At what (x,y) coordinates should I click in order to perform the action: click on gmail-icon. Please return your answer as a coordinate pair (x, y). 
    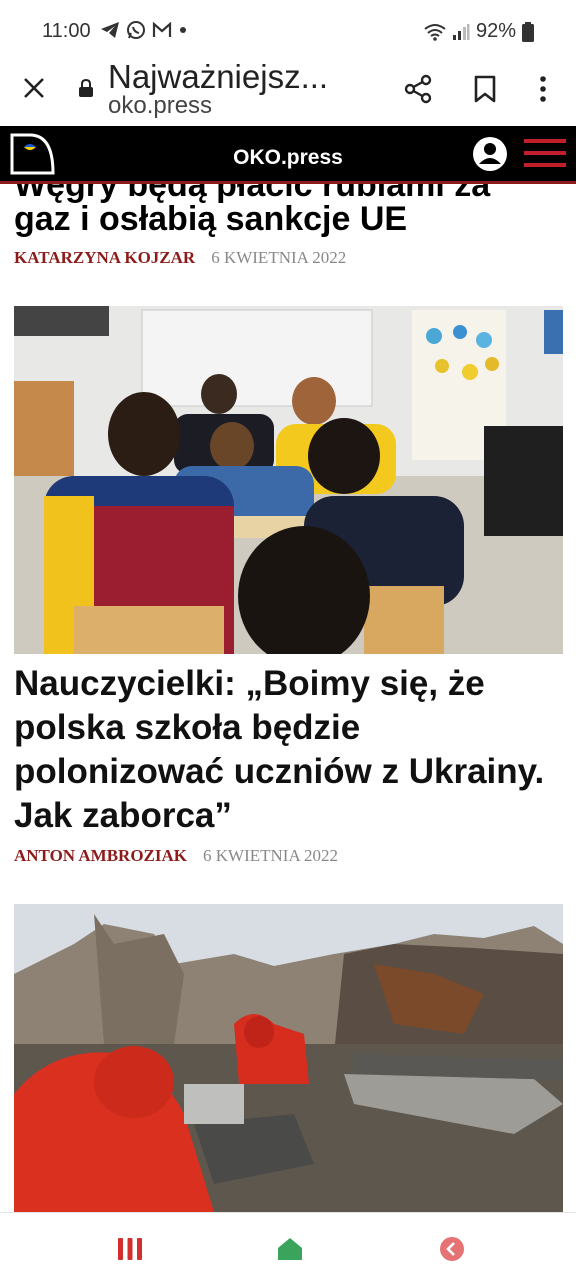
    Looking at the image, I should click on (162, 29).